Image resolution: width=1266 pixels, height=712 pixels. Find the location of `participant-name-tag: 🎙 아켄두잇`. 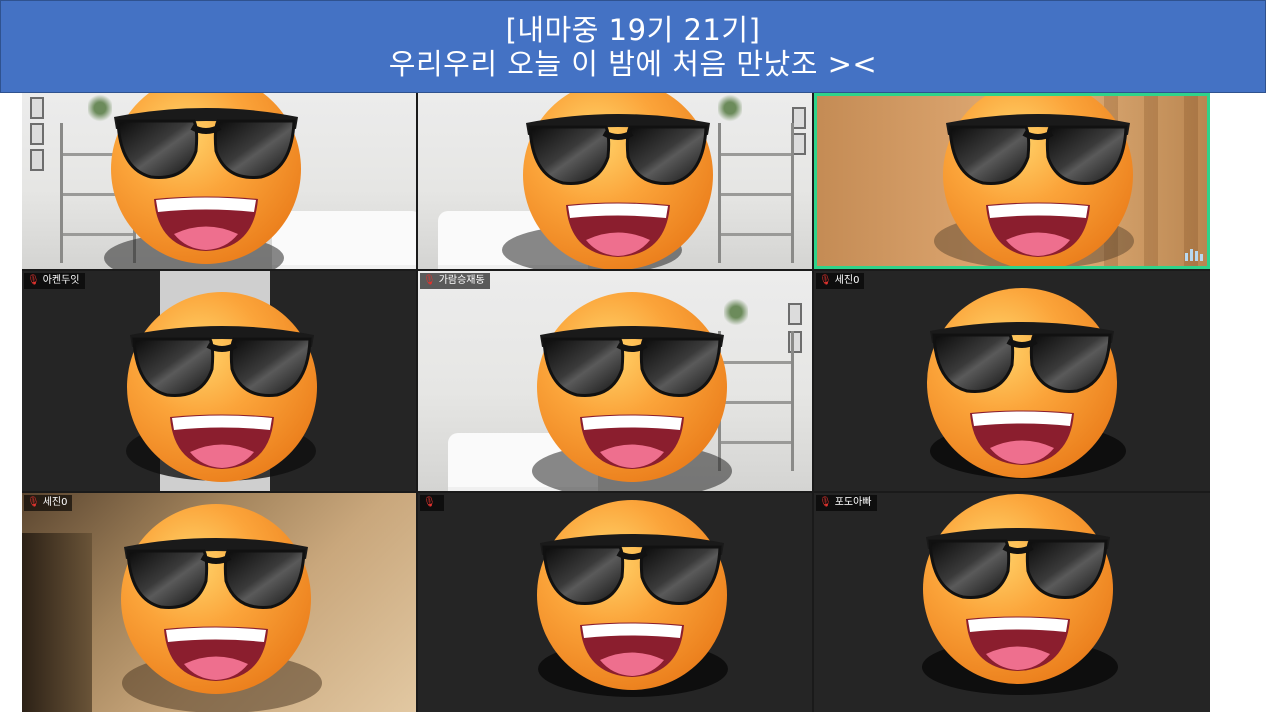

participant-name-tag: 🎙 아켄두잇 is located at coordinates (54, 281).